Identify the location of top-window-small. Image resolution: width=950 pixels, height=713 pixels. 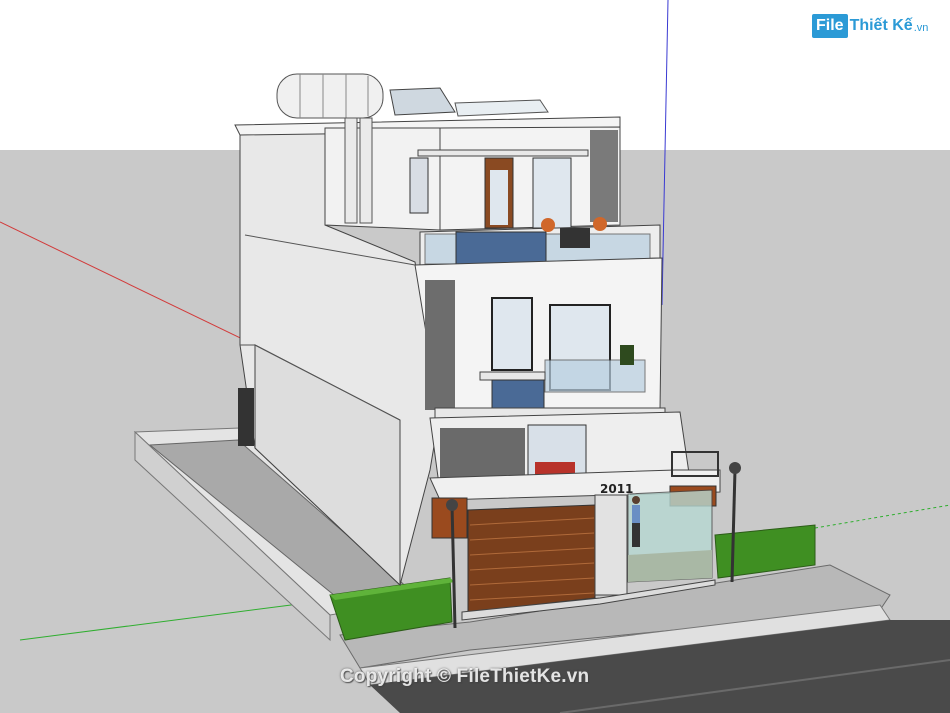
(419, 185).